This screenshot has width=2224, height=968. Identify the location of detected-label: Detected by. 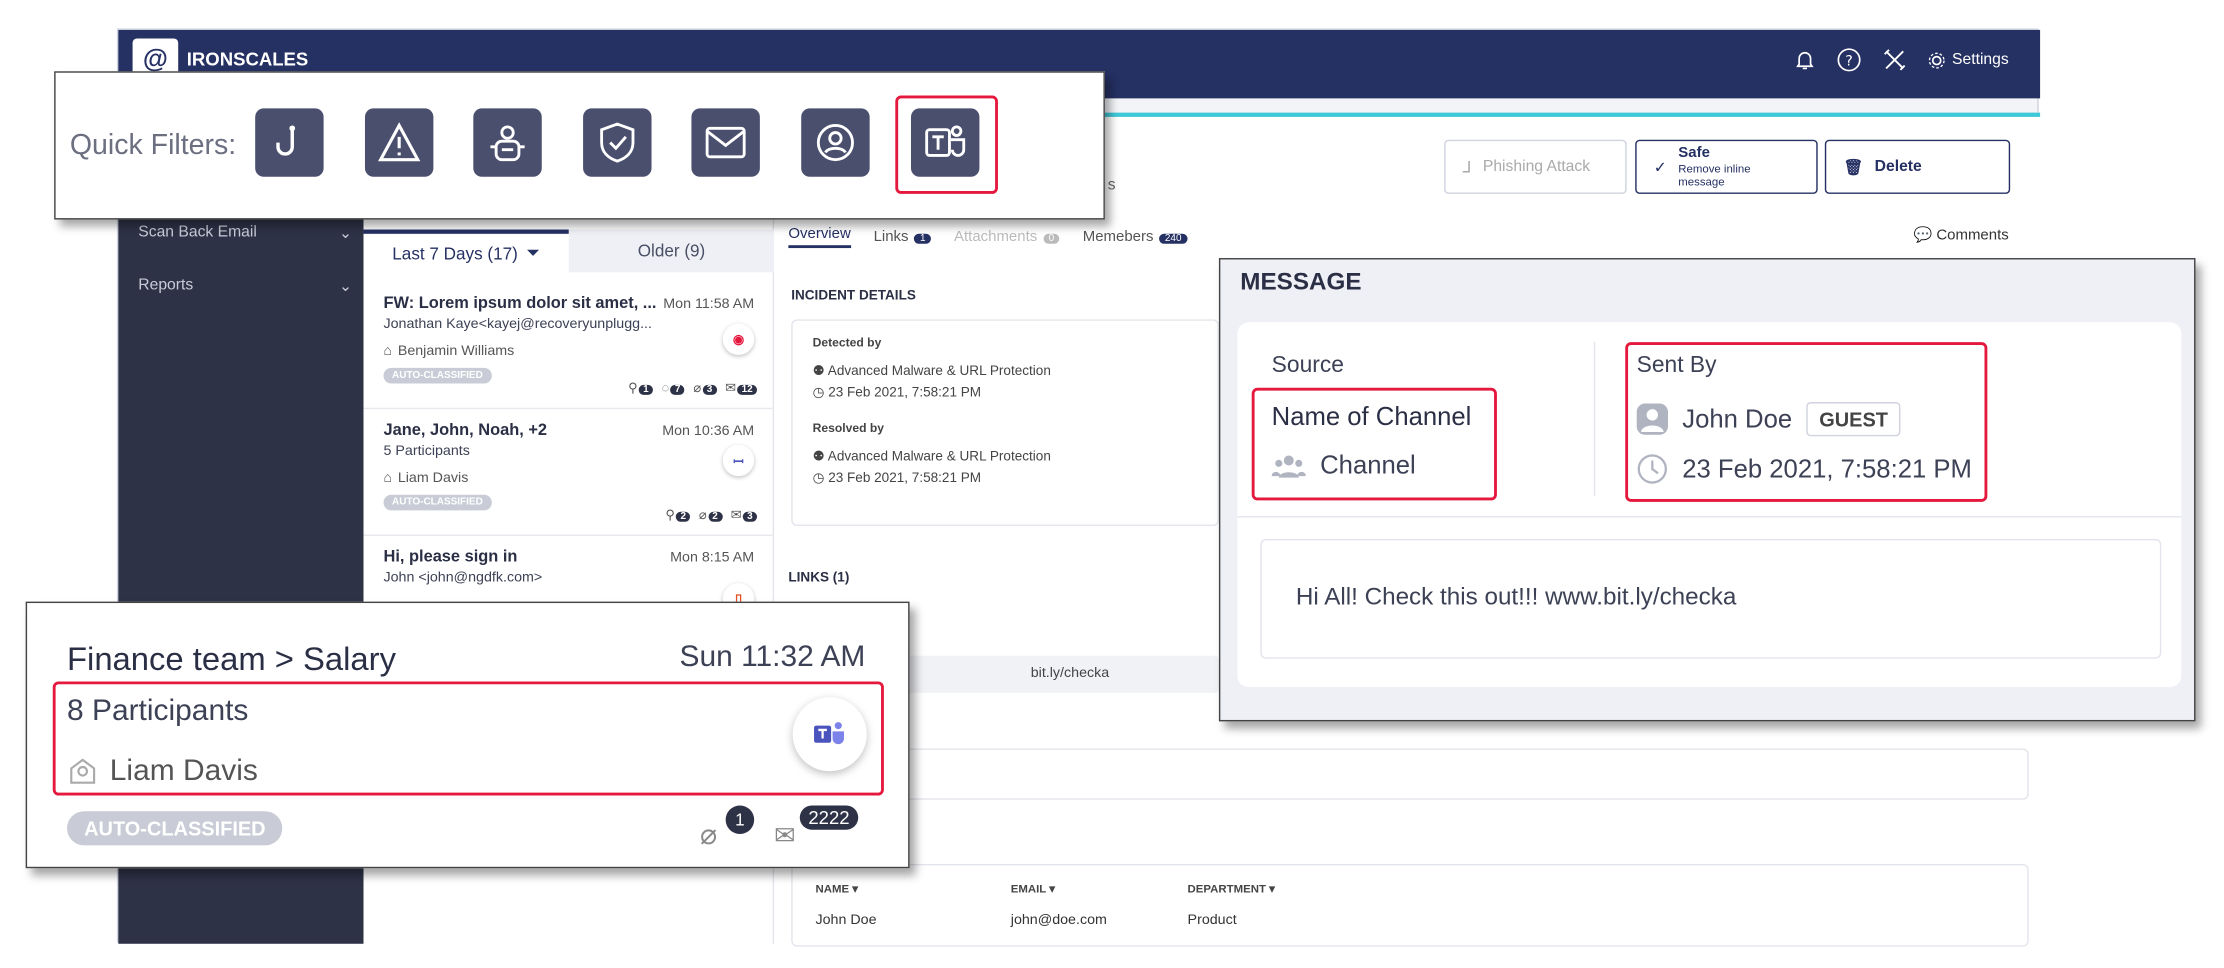
(847, 342).